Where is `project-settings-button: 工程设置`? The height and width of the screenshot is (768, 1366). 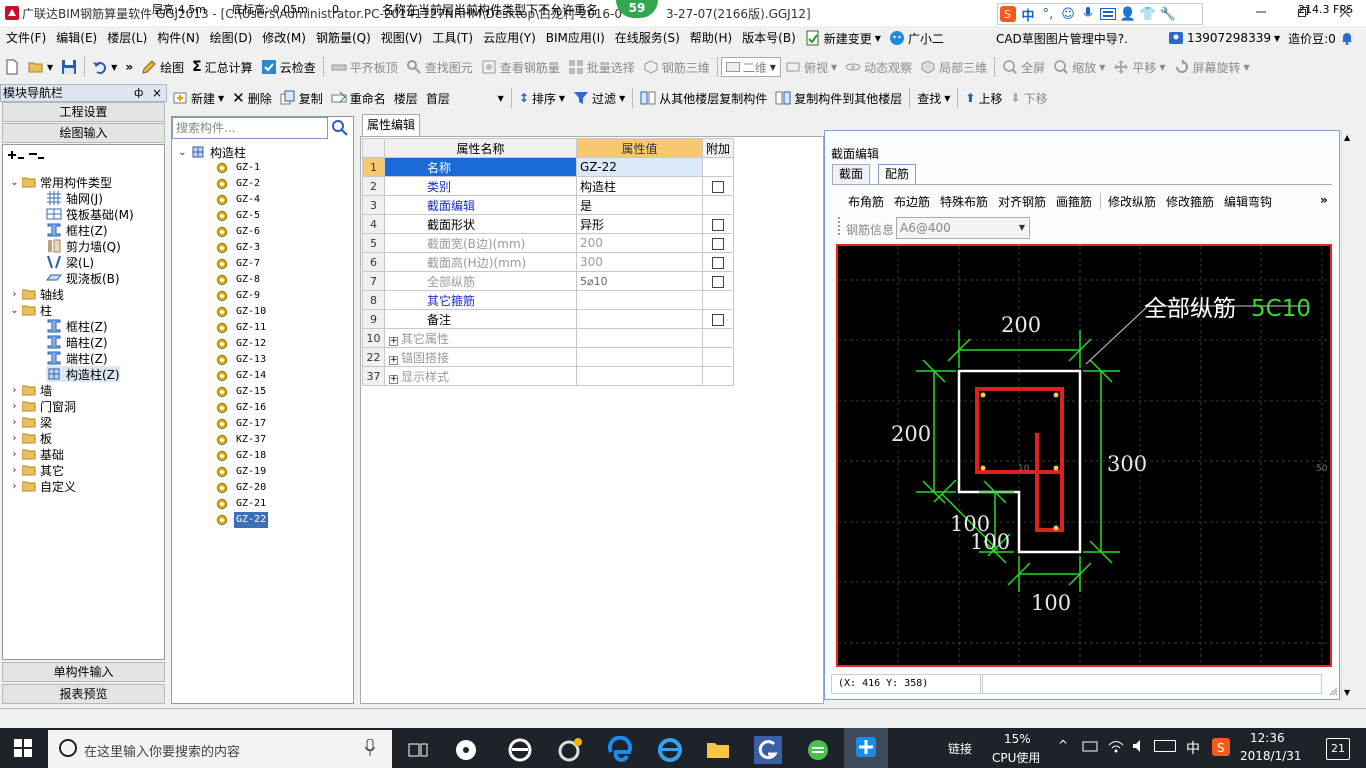 project-settings-button: 工程设置 is located at coordinates (83, 112).